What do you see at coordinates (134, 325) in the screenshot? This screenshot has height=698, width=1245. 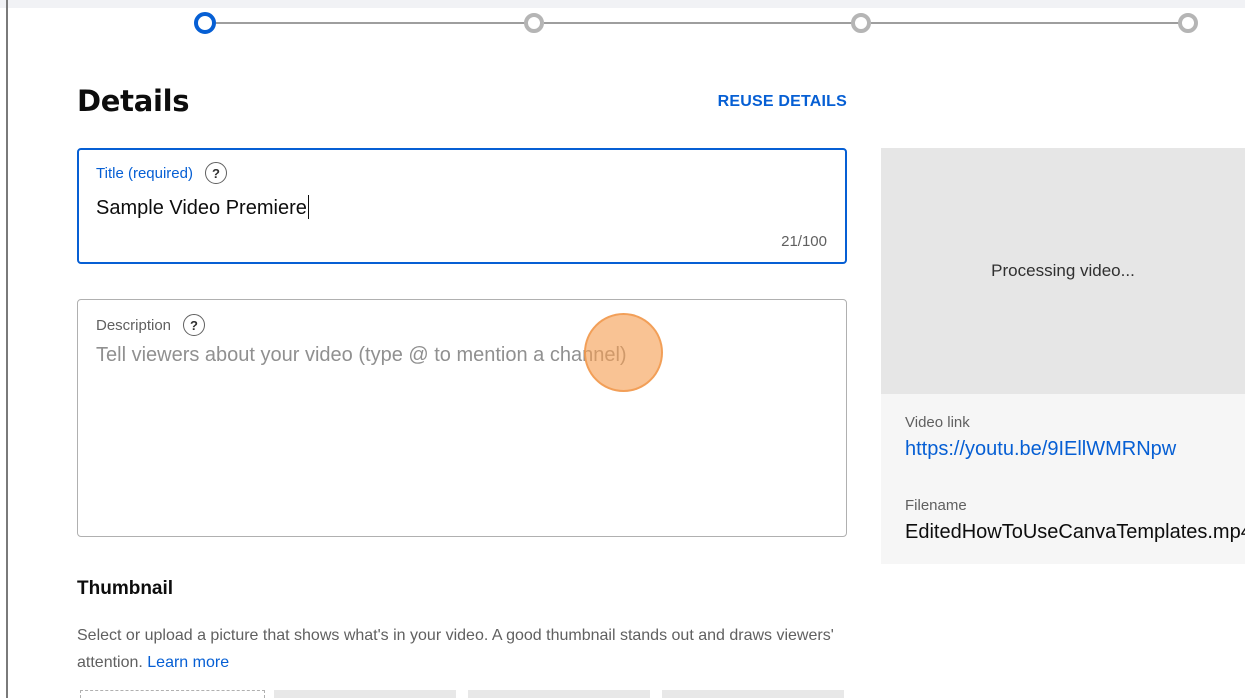 I see `description-field-label: Description` at bounding box center [134, 325].